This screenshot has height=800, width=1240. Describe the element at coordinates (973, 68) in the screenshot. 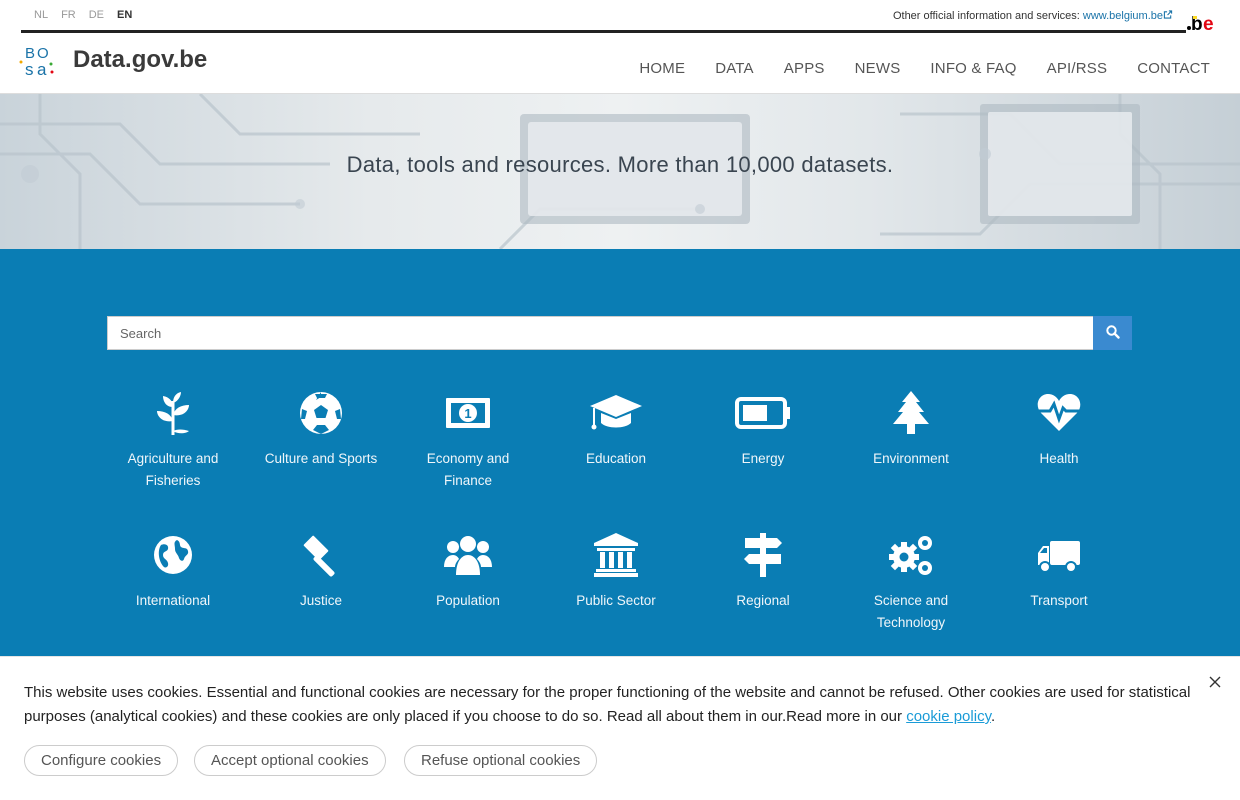

I see `nav-info-faq: INFO & FAQ` at that location.